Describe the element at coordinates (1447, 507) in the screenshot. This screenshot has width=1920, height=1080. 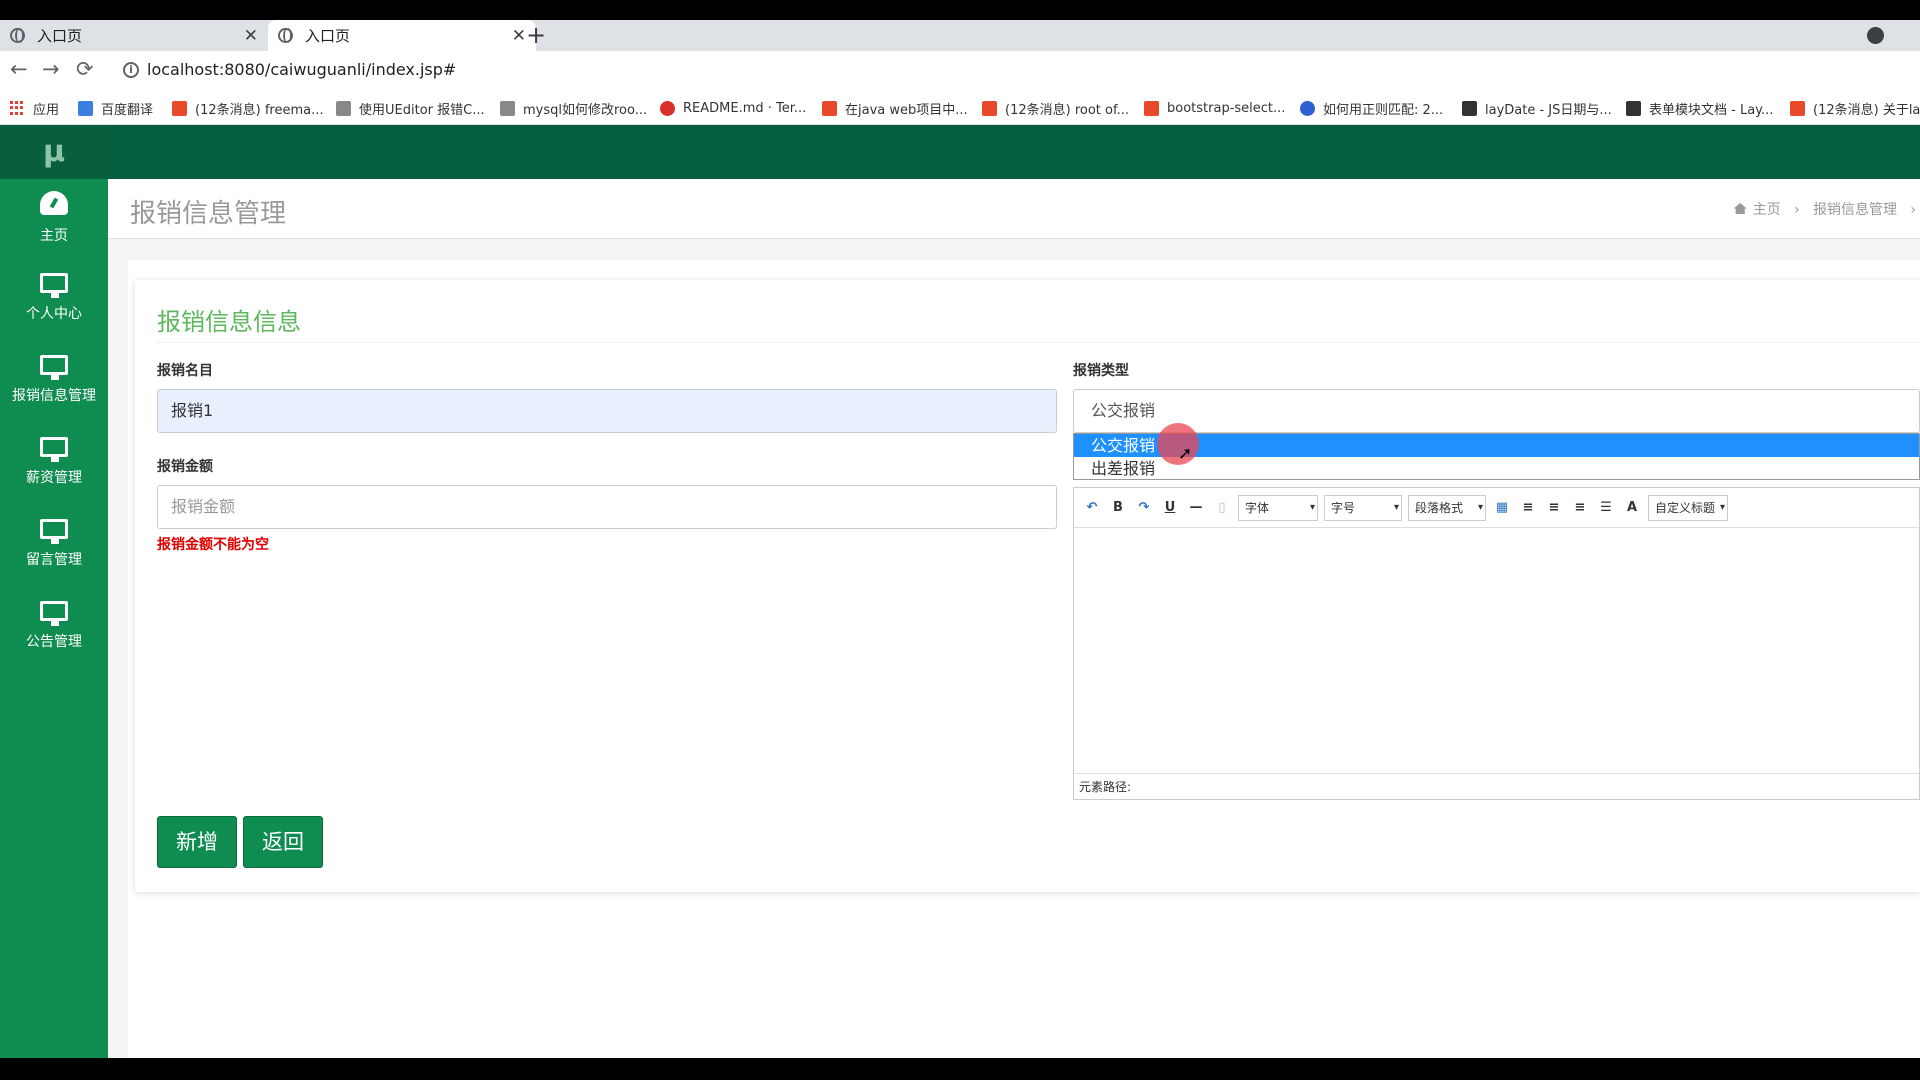
I see `paragraph-select: 段落格式` at that location.